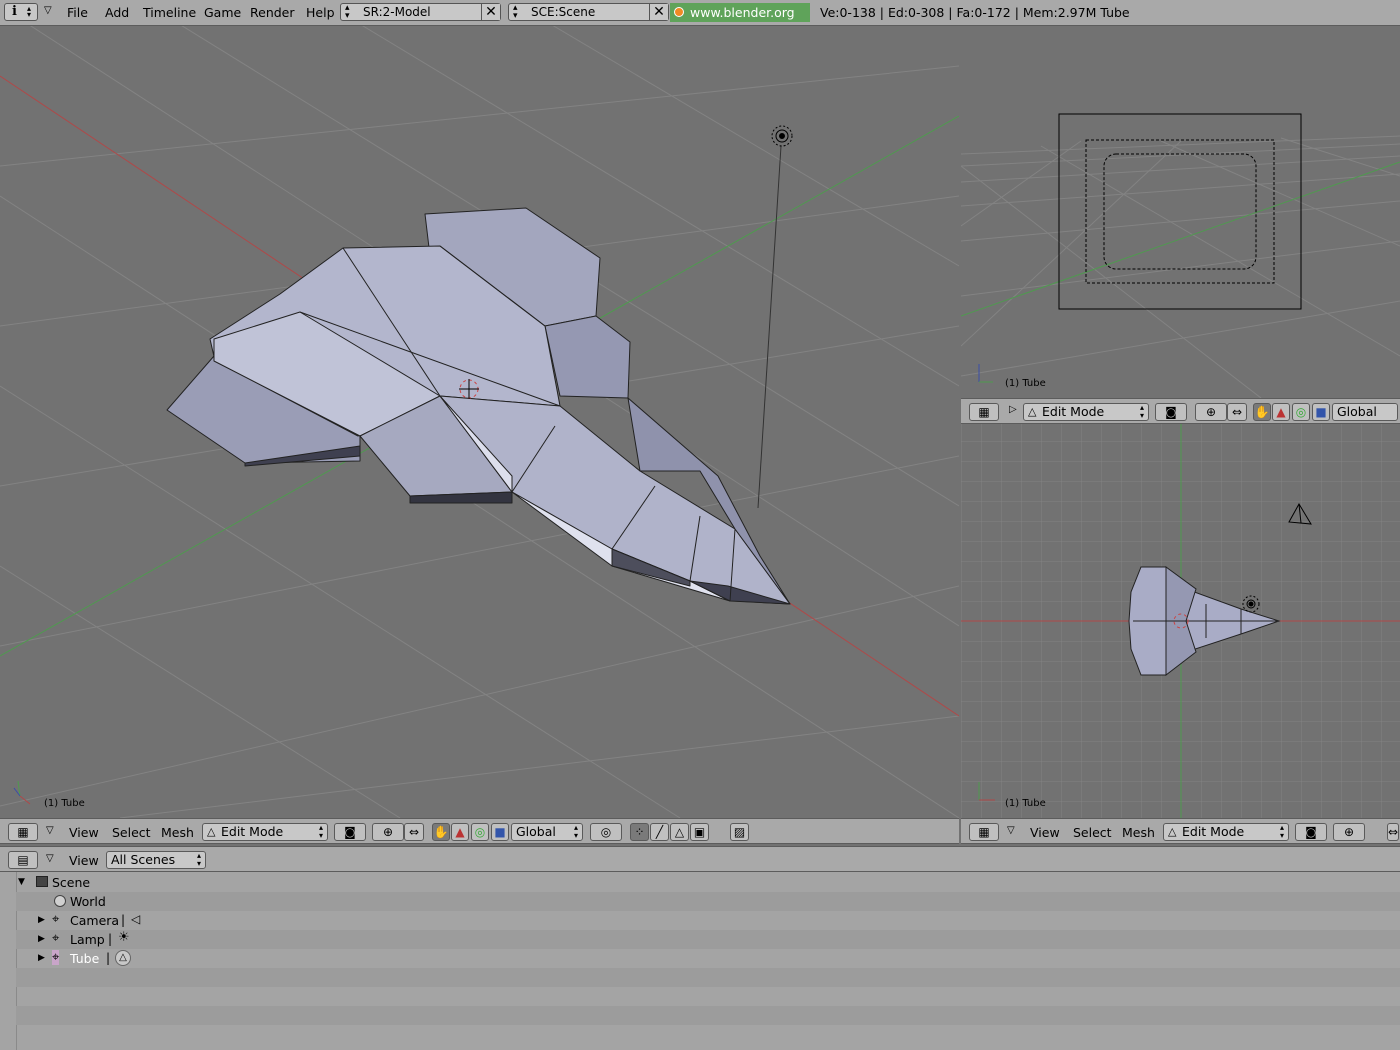 The image size is (1400, 1050). Describe the element at coordinates (658, 12) in the screenshot. I see `scene-delete-button: ✕` at that location.